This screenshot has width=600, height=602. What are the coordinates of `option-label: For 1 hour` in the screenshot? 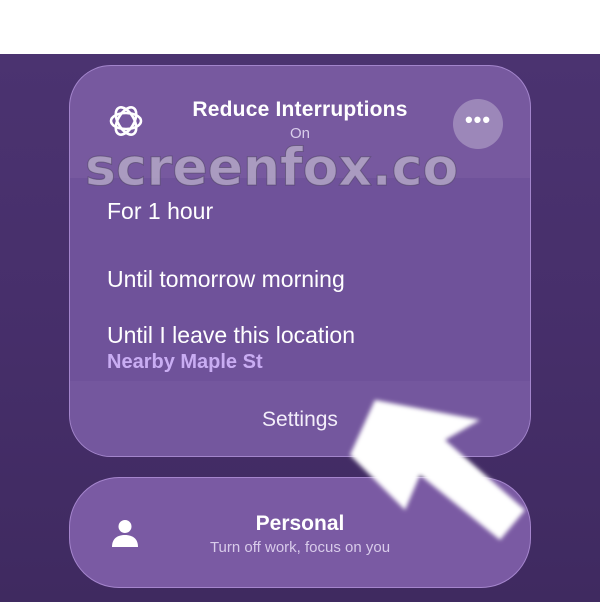 It's located at (160, 211).